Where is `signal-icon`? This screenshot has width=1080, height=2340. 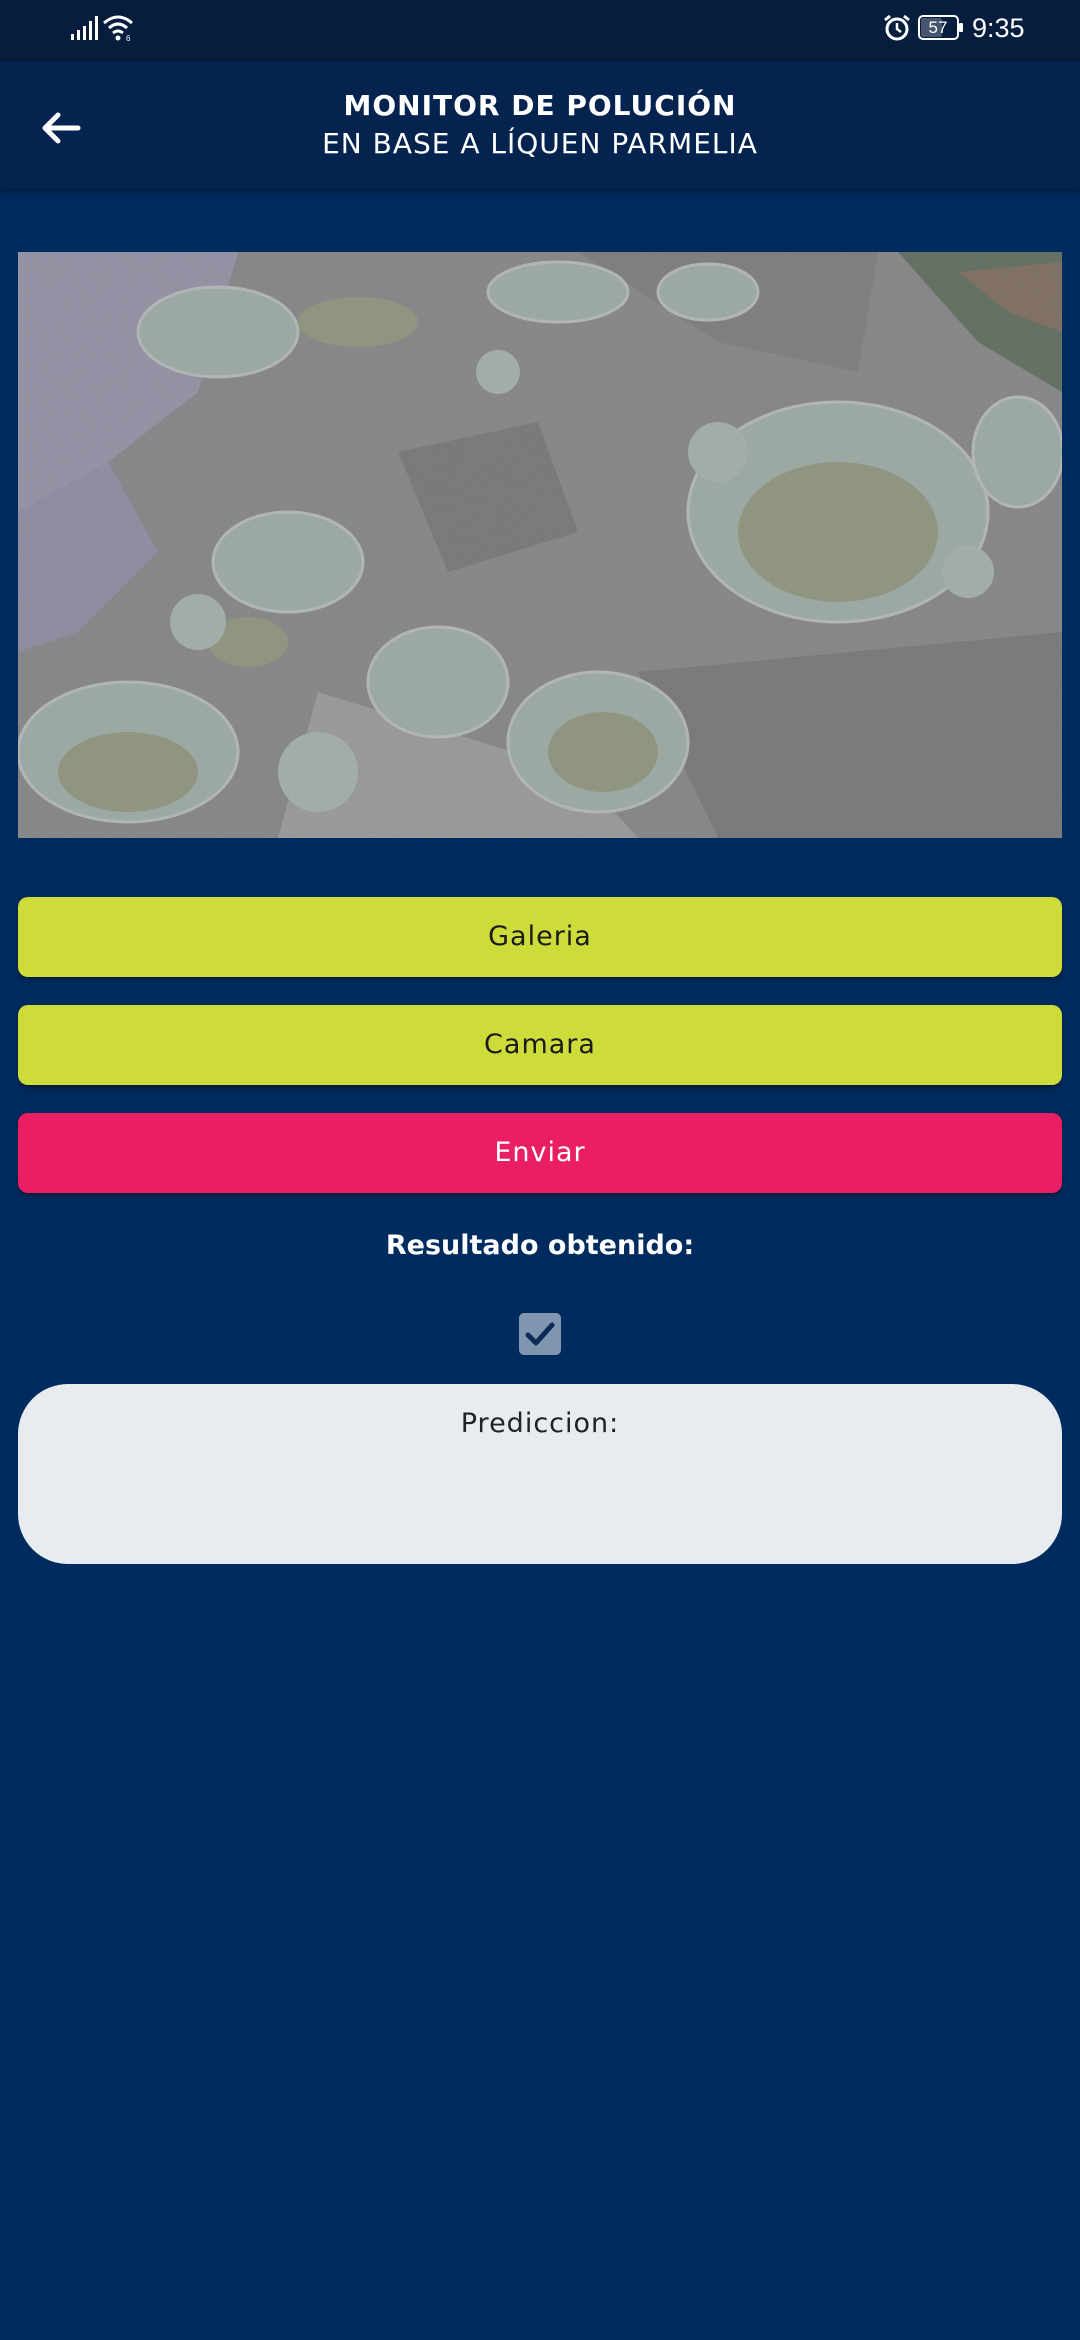 signal-icon is located at coordinates (84, 28).